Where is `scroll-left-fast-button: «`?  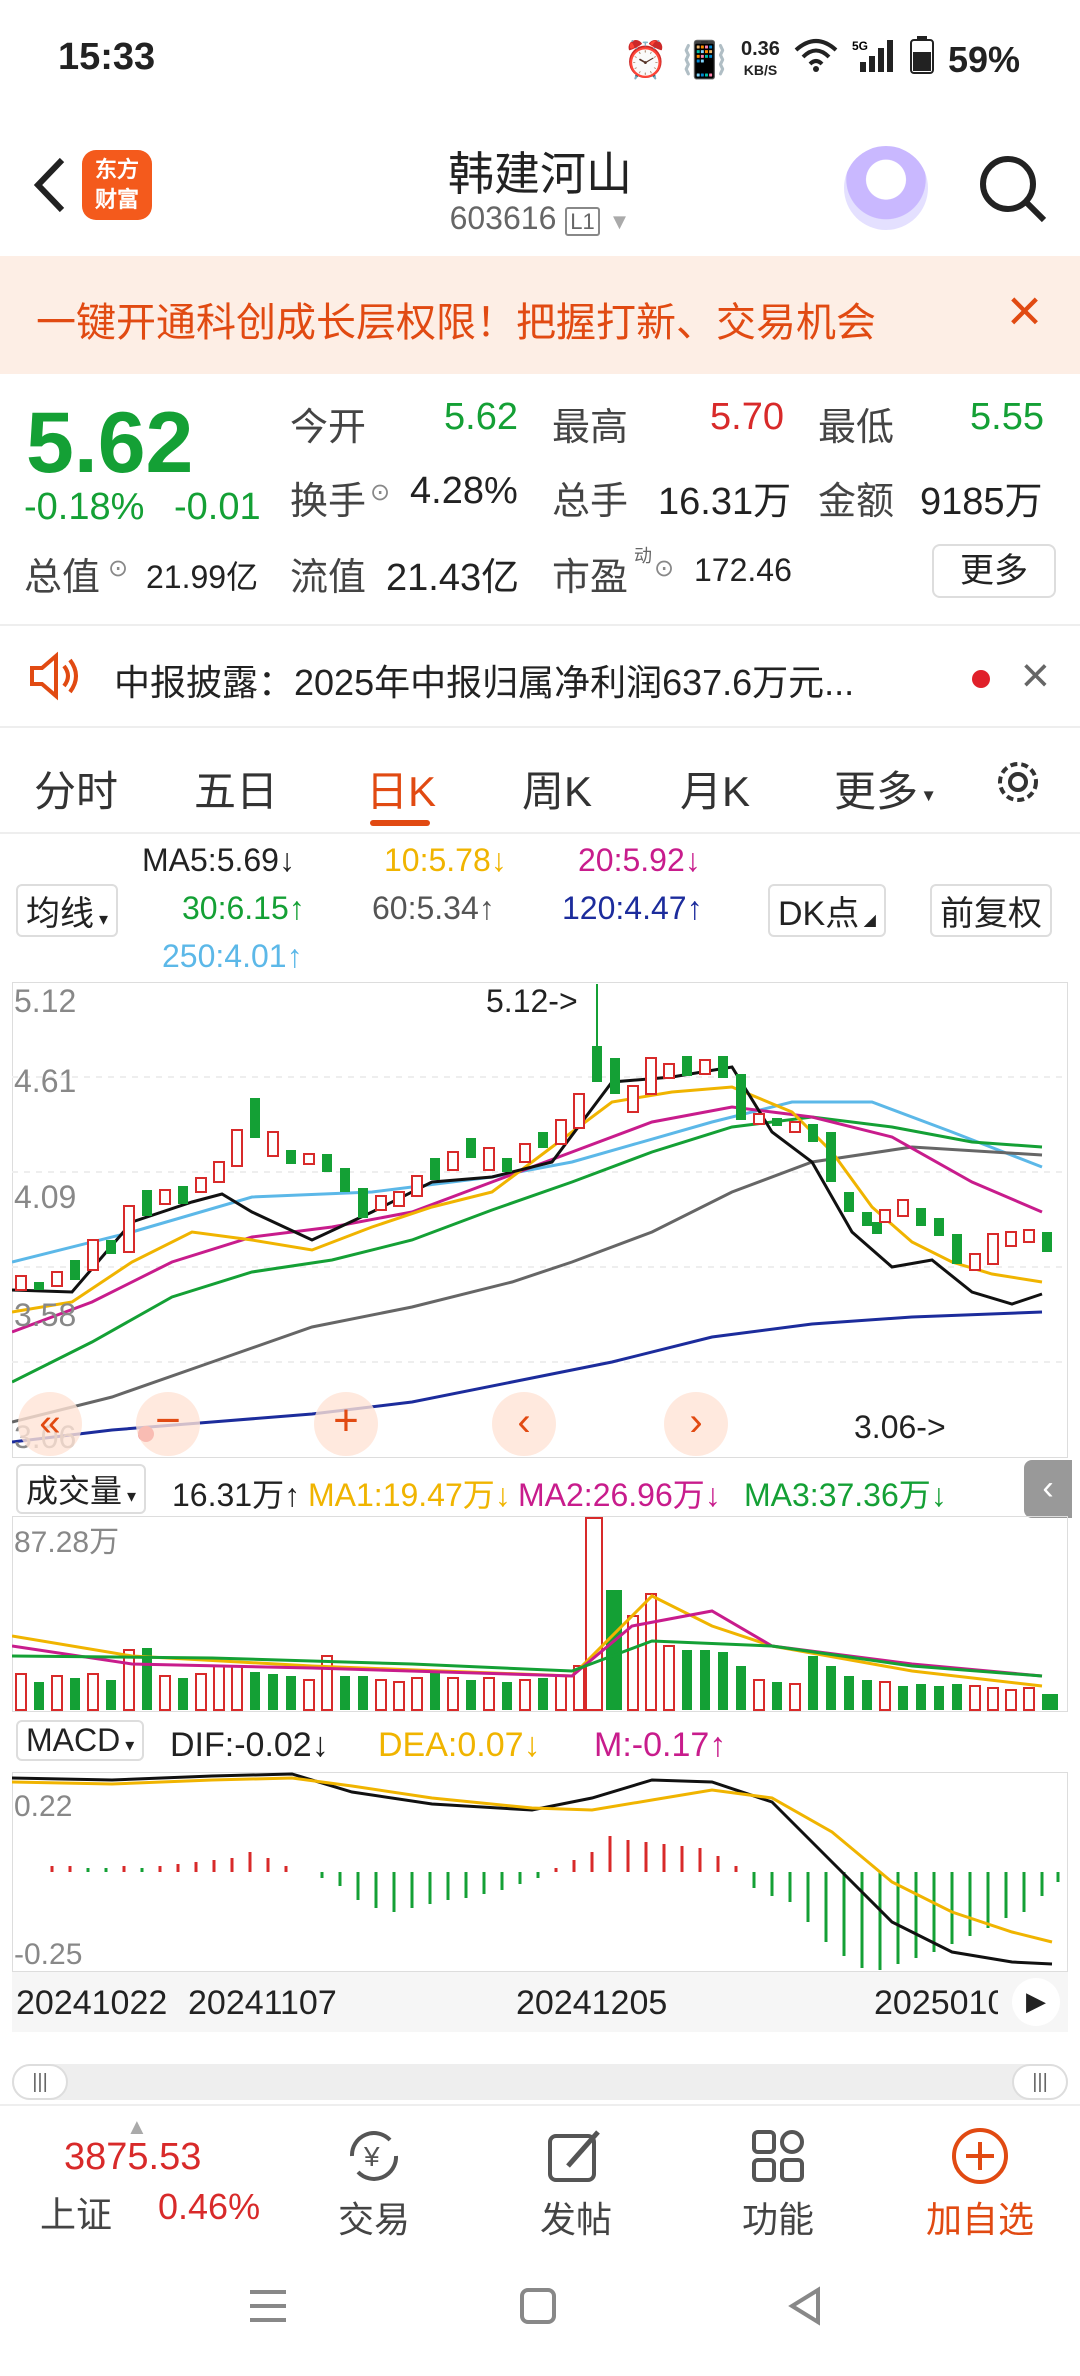
scroll-left-fast-button: « is located at coordinates (50, 1424).